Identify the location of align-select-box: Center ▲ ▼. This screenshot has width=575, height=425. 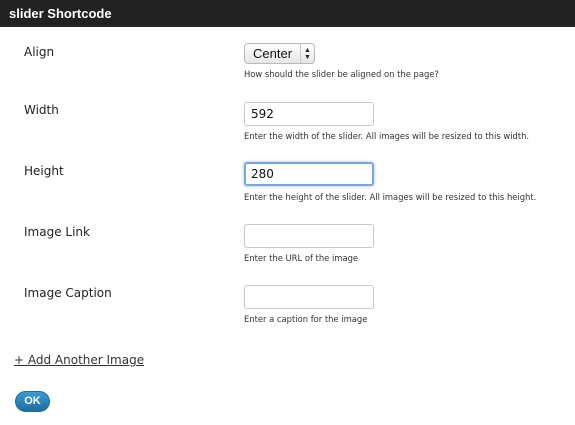
(279, 53).